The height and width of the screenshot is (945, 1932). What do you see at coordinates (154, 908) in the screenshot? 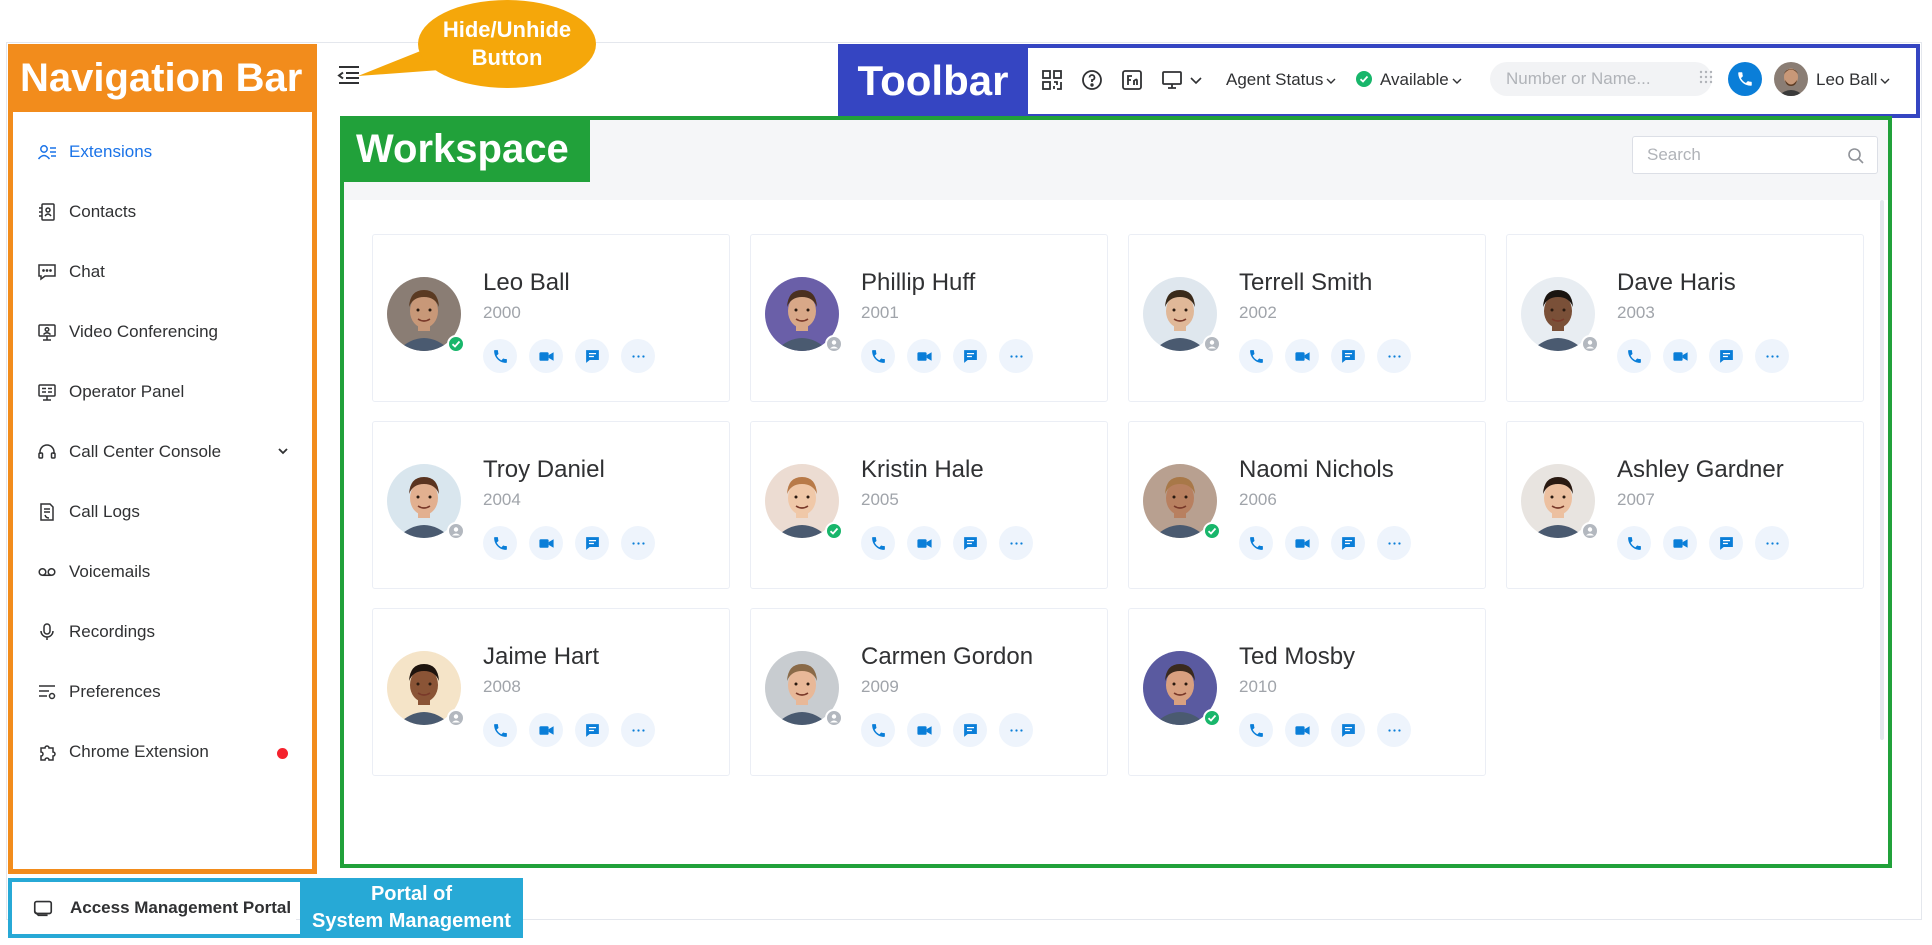
I see `access-management-portal-button: Access Management Portal` at bounding box center [154, 908].